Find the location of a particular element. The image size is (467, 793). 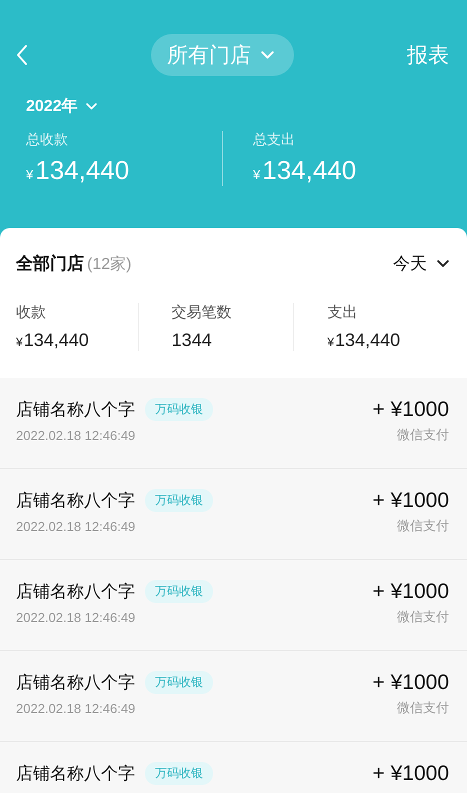

year-selector: 2022年 is located at coordinates (56, 106).